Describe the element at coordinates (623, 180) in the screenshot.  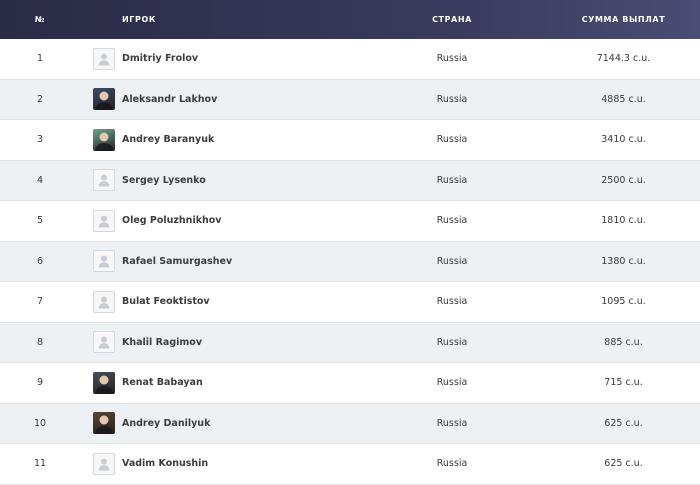
I see `payout-cell: 2500 c.u.` at that location.